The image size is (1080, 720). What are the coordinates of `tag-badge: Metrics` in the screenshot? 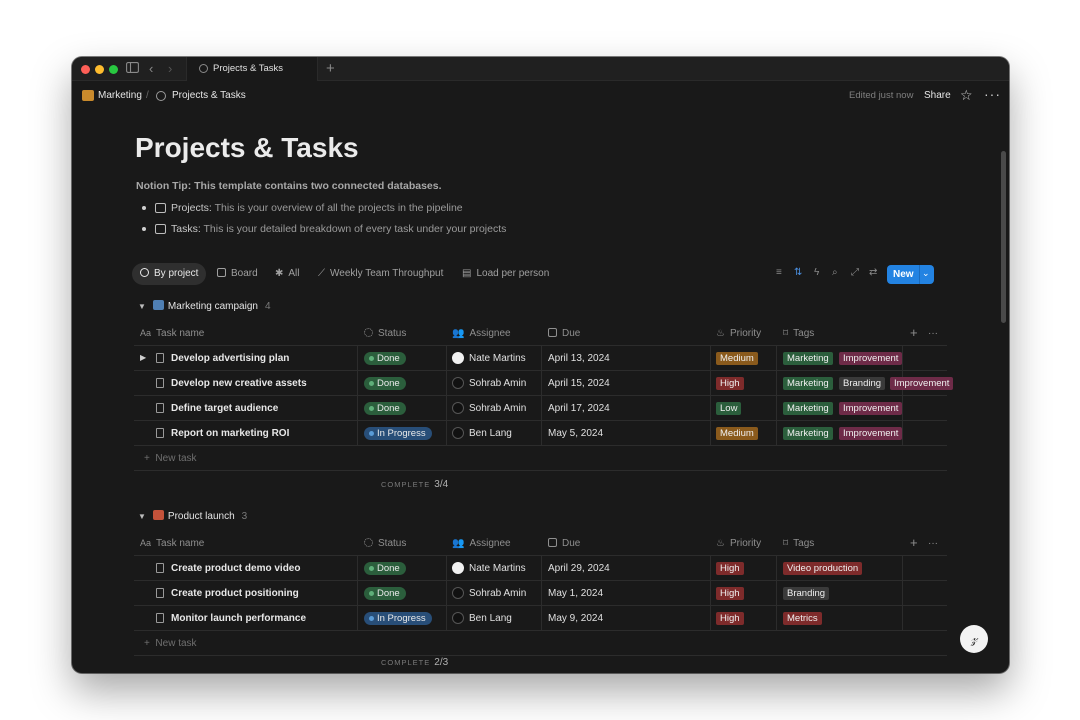 It's located at (802, 618).